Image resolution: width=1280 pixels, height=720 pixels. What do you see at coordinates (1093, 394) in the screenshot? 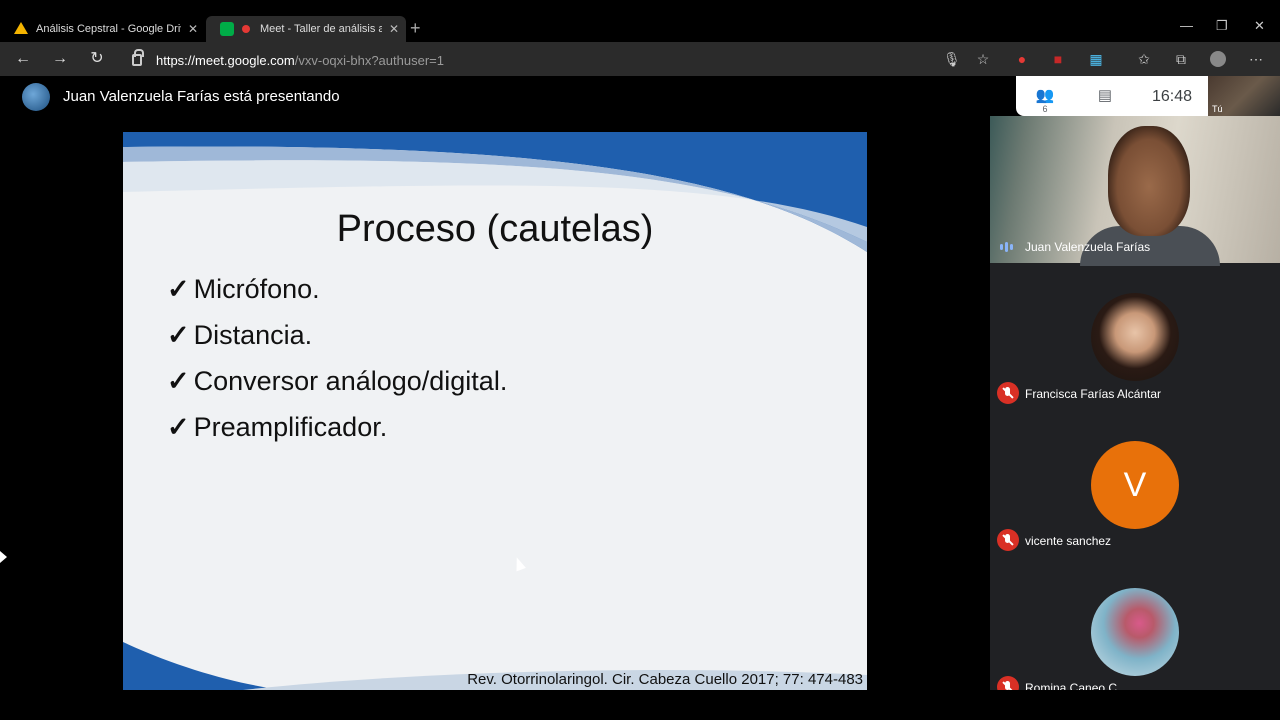
I see `participant-name: Francisca Farías Alcántar` at bounding box center [1093, 394].